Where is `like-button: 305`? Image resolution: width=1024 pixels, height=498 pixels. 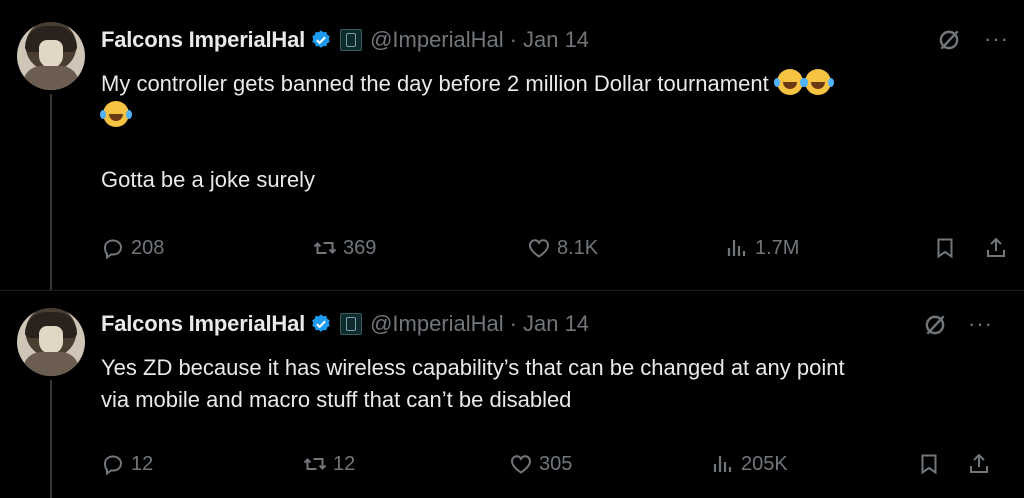
like-button: 305 is located at coordinates (540, 464).